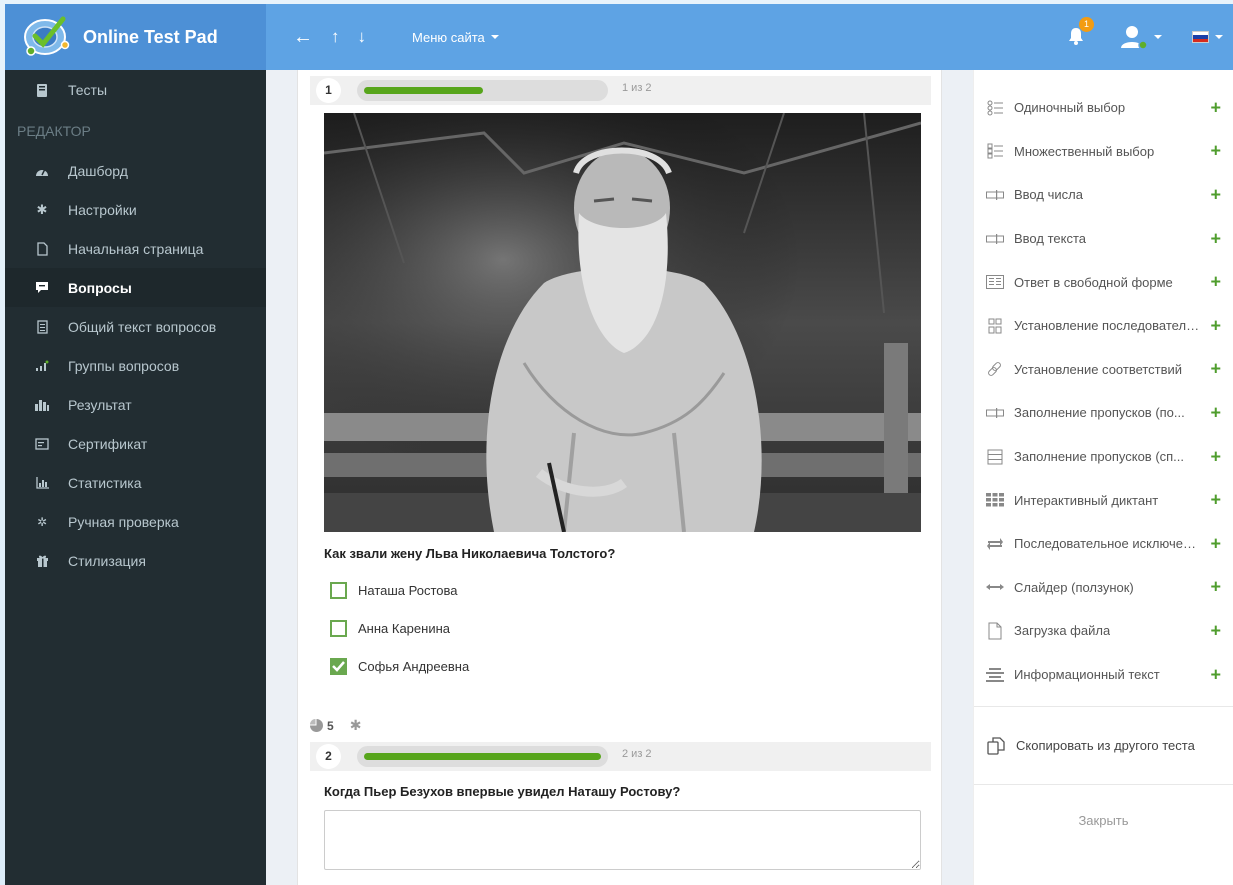 The height and width of the screenshot is (885, 1233). Describe the element at coordinates (42, 483) in the screenshot. I see `statistics-icon` at that location.